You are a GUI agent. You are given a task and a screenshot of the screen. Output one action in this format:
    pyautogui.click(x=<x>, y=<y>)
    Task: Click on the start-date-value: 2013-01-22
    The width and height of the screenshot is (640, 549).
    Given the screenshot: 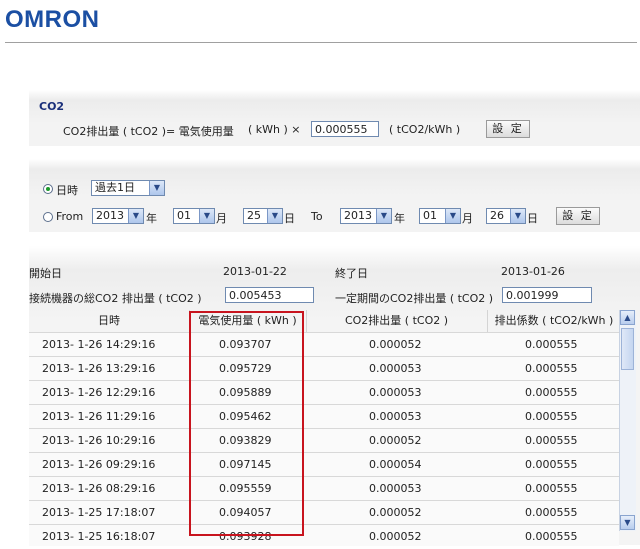 What is the action you would take?
    pyautogui.click(x=255, y=271)
    